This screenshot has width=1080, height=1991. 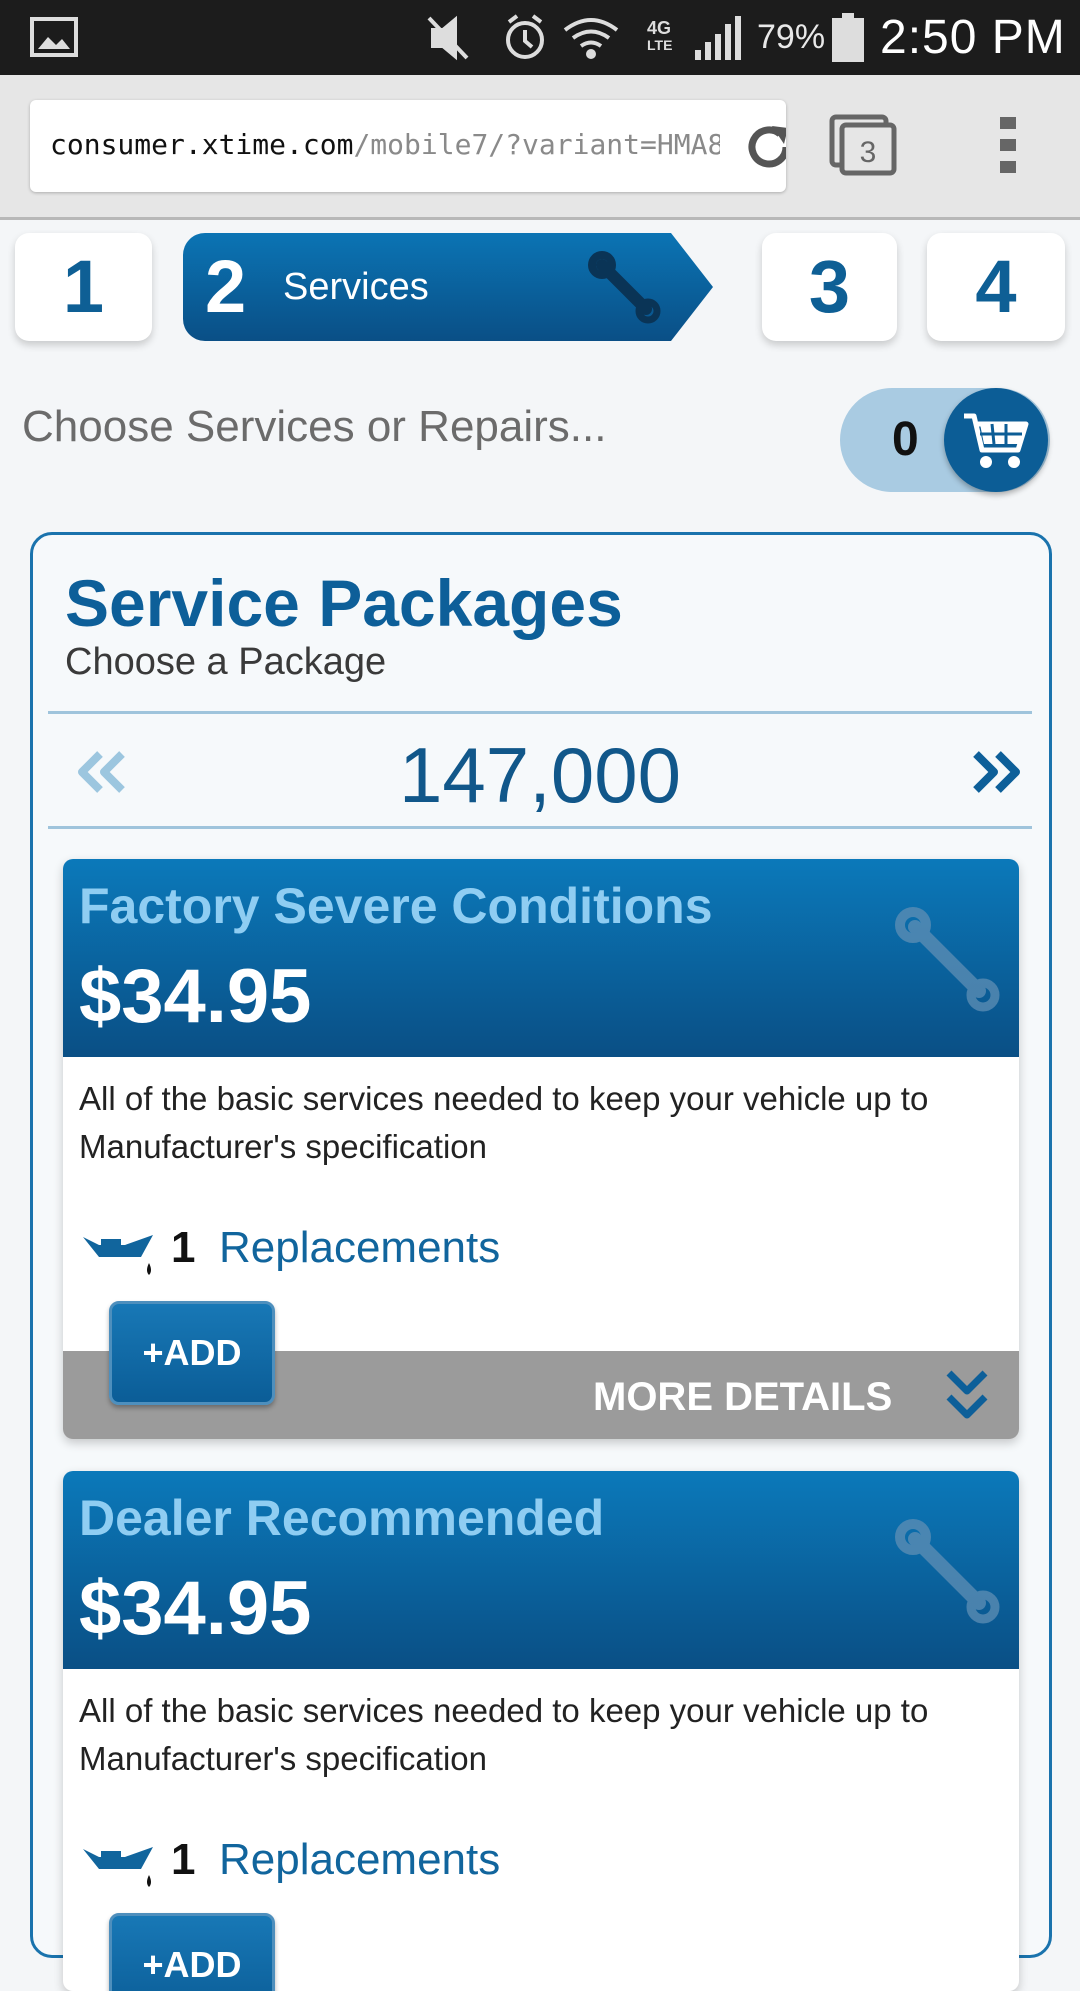 I want to click on tabs-button: 3, so click(x=863, y=147).